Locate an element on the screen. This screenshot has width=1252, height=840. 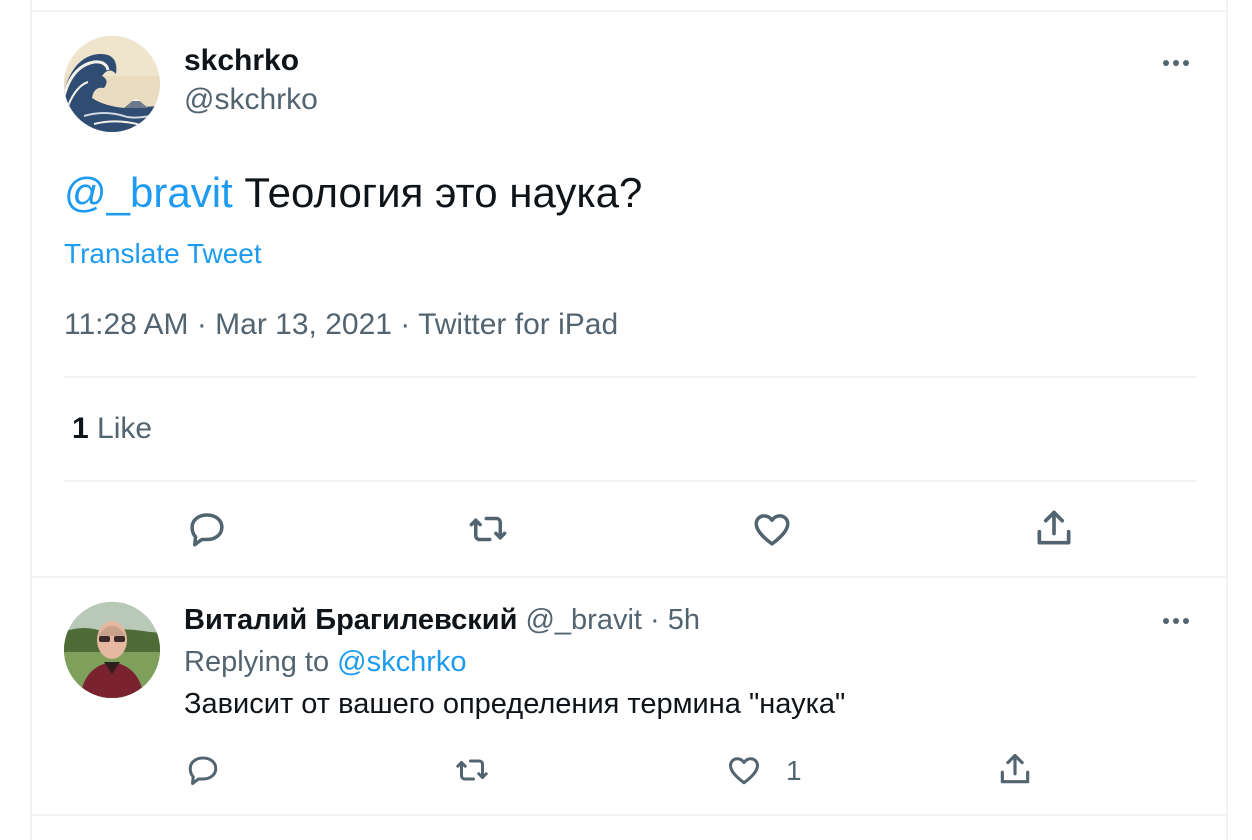
tweet-text: @_bravit Теология это наука? is located at coordinates (353, 193).